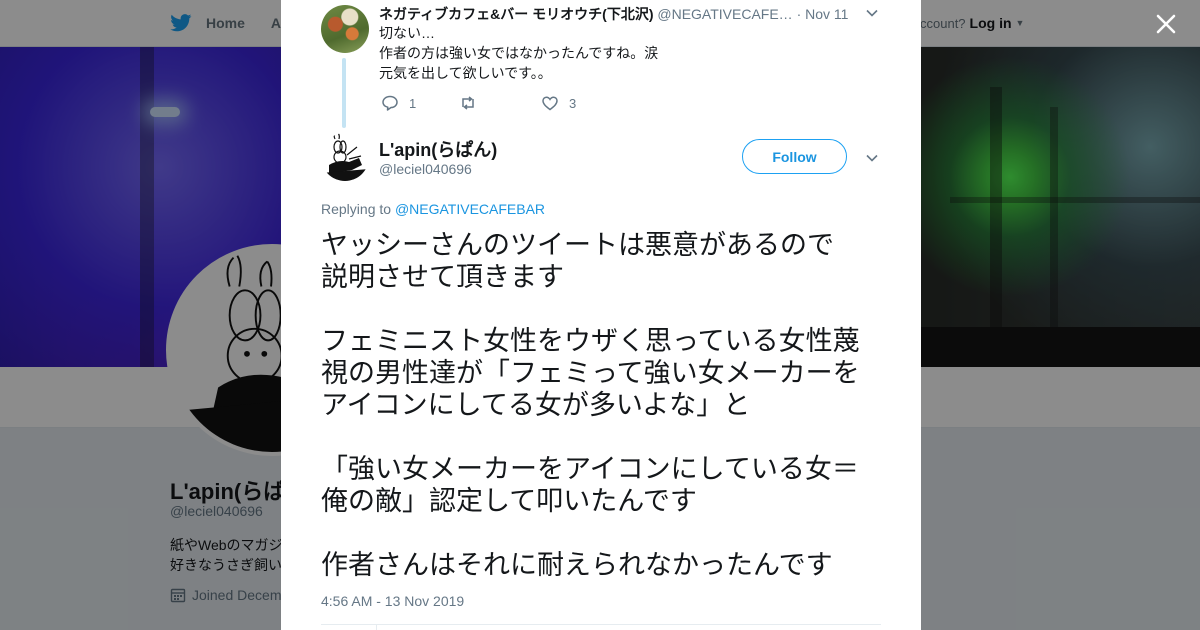 The height and width of the screenshot is (630, 1200). I want to click on replying-to: Replying to @NEGATIVECAFEBAR, so click(433, 209).